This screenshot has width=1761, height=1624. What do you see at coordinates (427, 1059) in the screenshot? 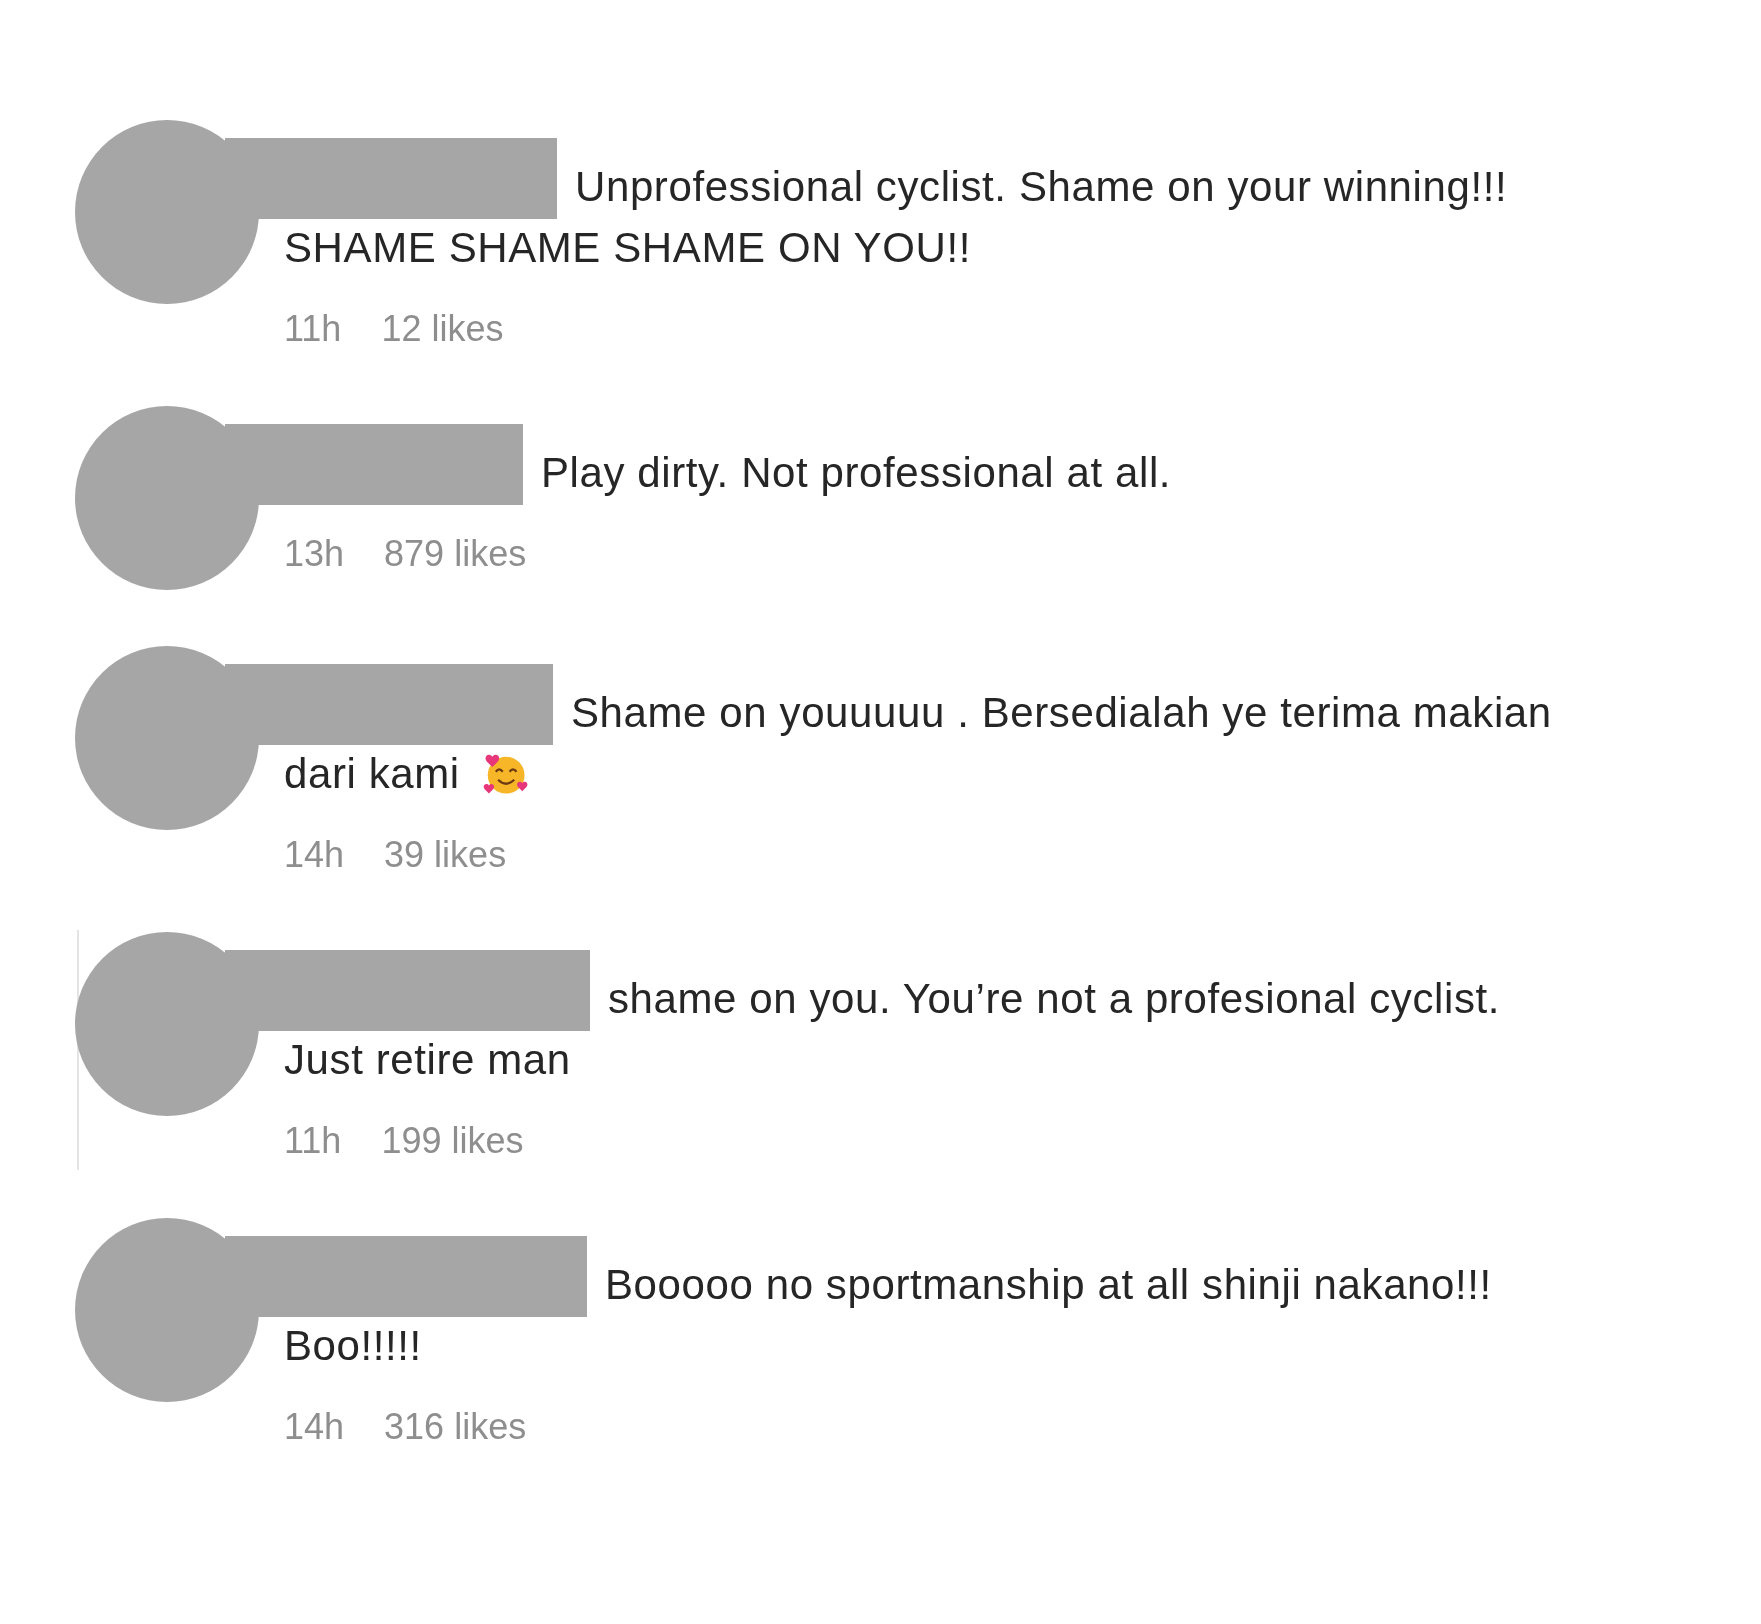
I see `comment-text: Just retire man` at bounding box center [427, 1059].